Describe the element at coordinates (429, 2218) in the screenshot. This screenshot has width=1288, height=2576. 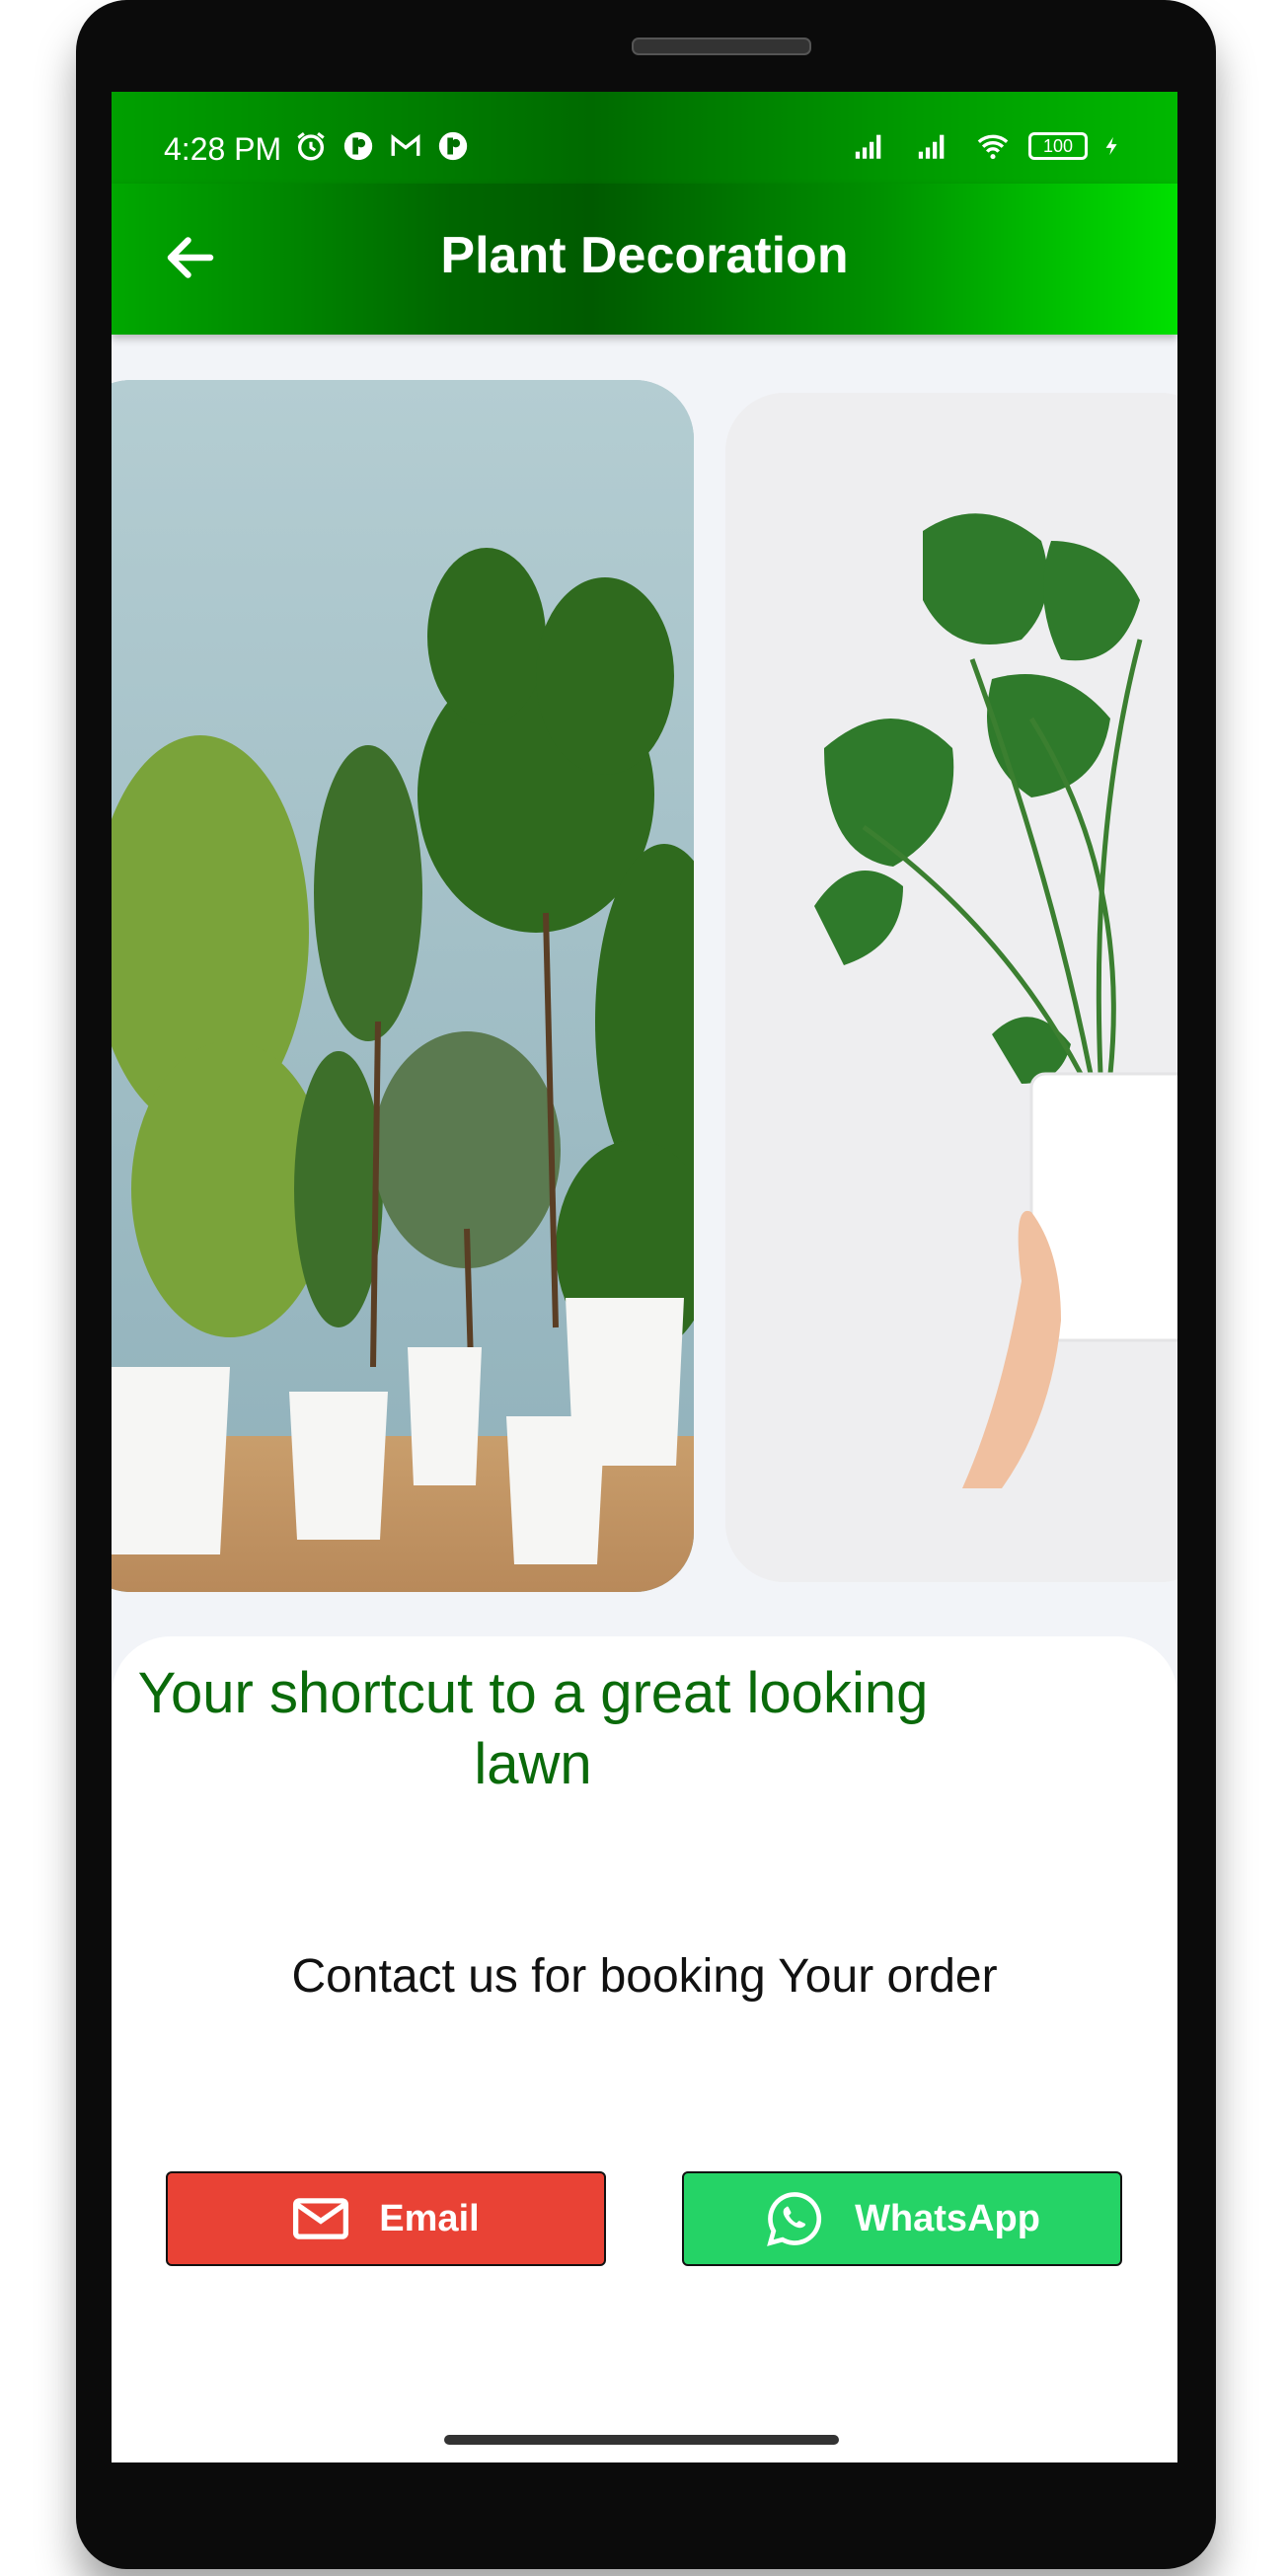
I see `email-button-label: Email` at that location.